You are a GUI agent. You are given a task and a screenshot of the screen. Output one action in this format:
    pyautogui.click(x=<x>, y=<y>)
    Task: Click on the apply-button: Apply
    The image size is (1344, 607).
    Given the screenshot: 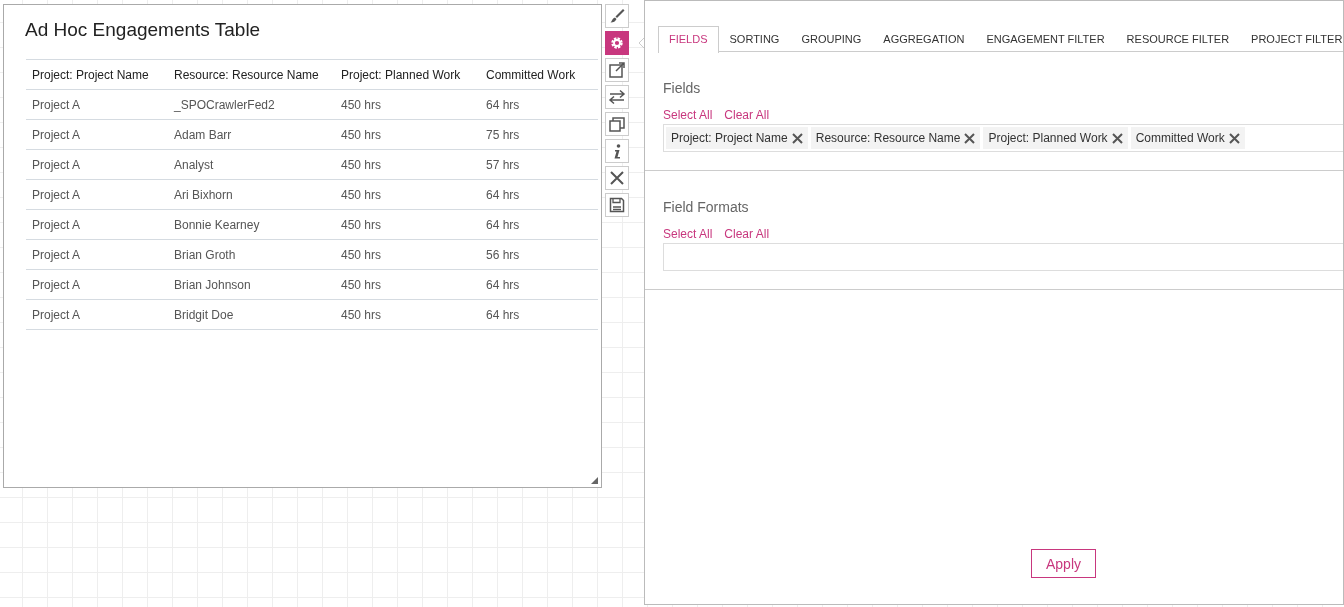 What is the action you would take?
    pyautogui.click(x=1063, y=563)
    